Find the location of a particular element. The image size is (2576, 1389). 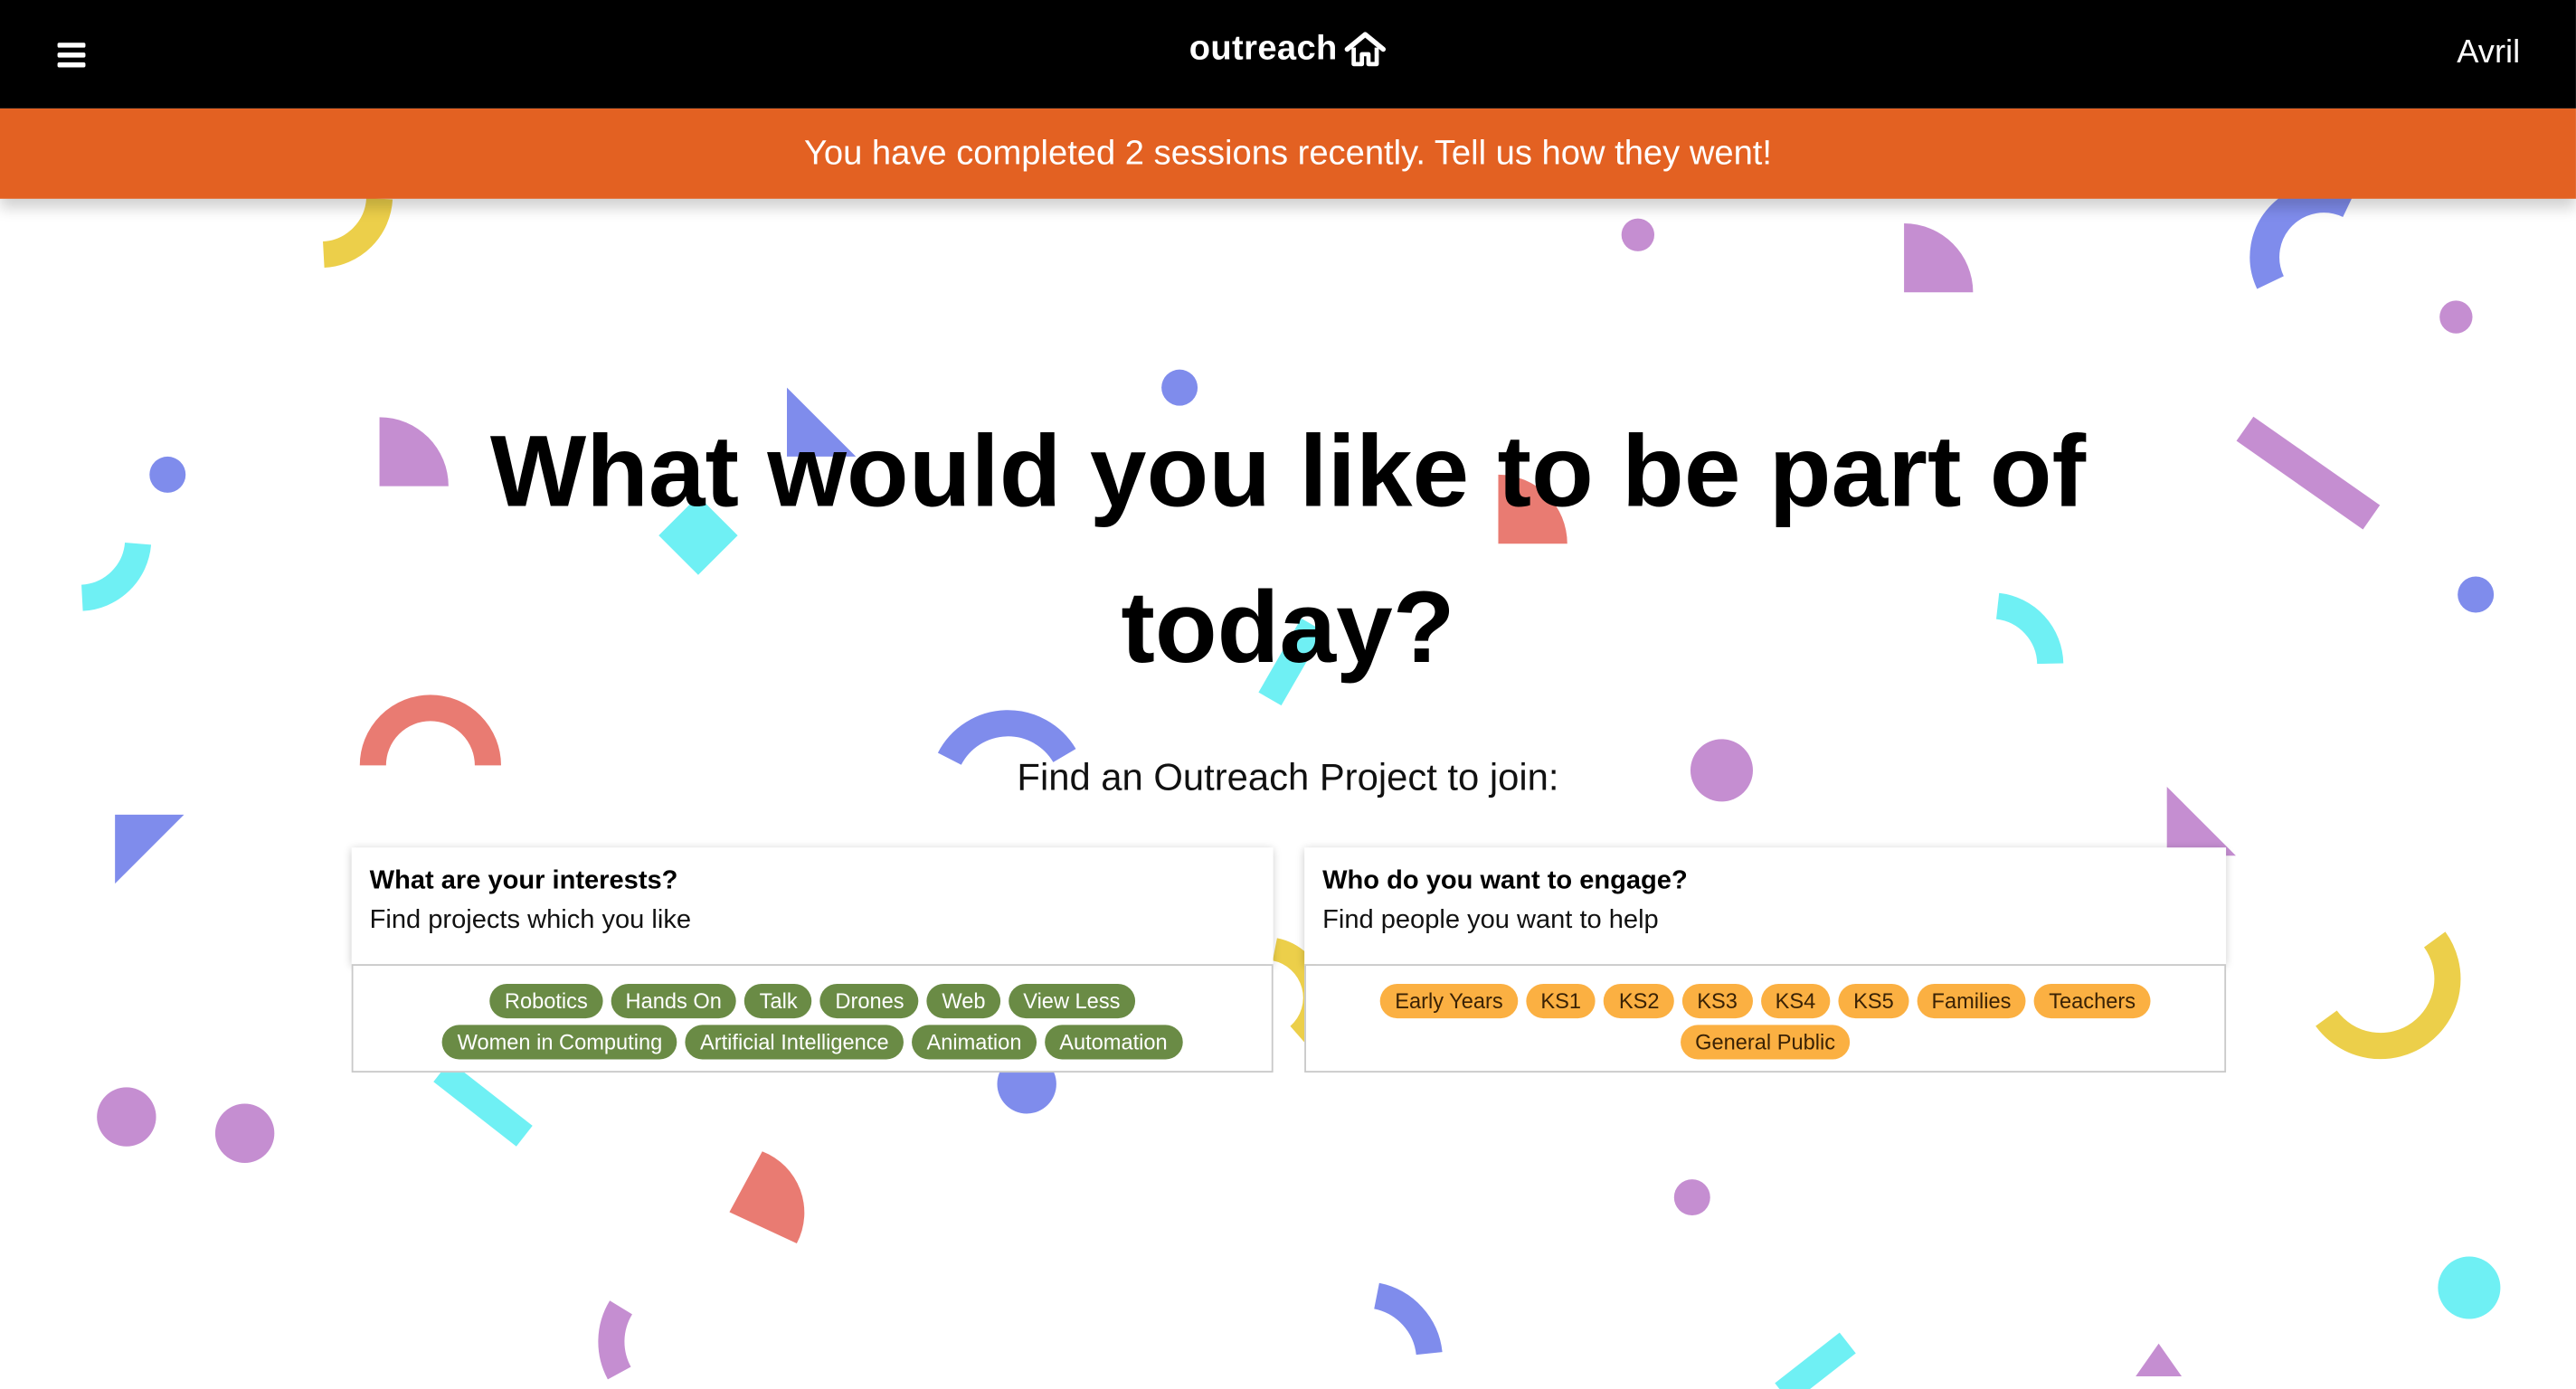

tag-women-in-computing: Women in Computing is located at coordinates (559, 1042).